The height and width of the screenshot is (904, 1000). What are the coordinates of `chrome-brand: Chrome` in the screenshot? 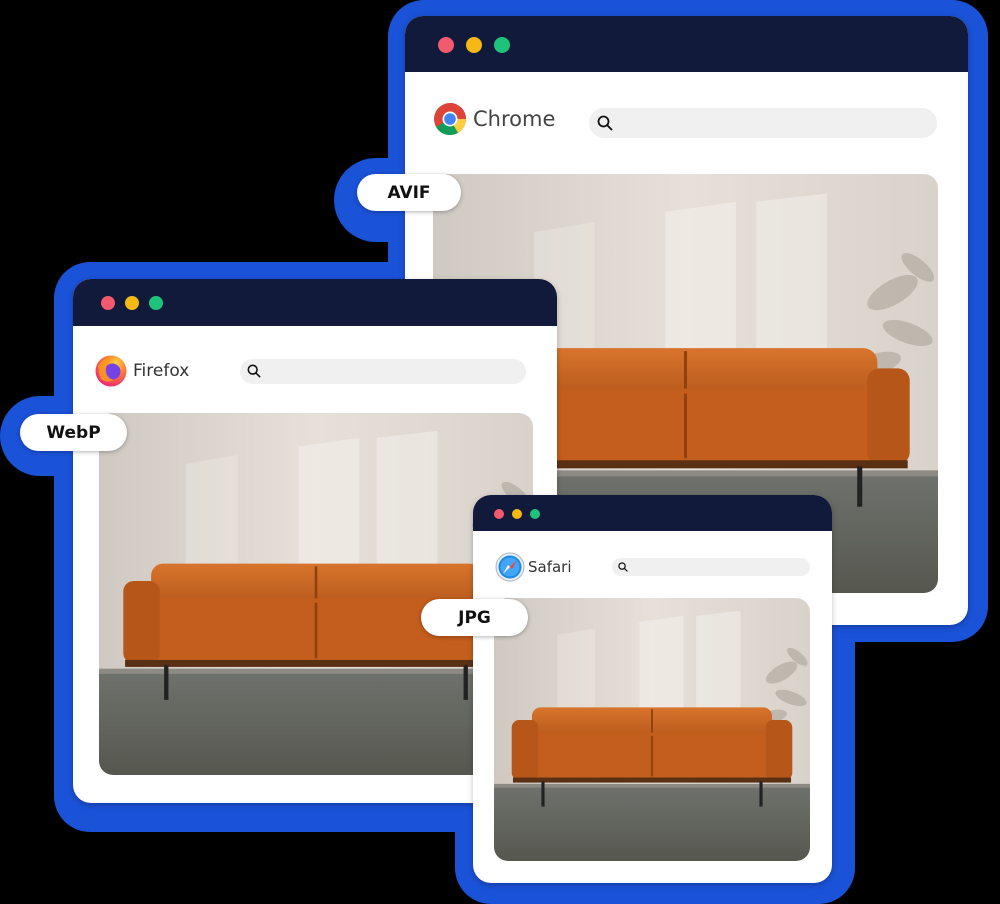 It's located at (494, 119).